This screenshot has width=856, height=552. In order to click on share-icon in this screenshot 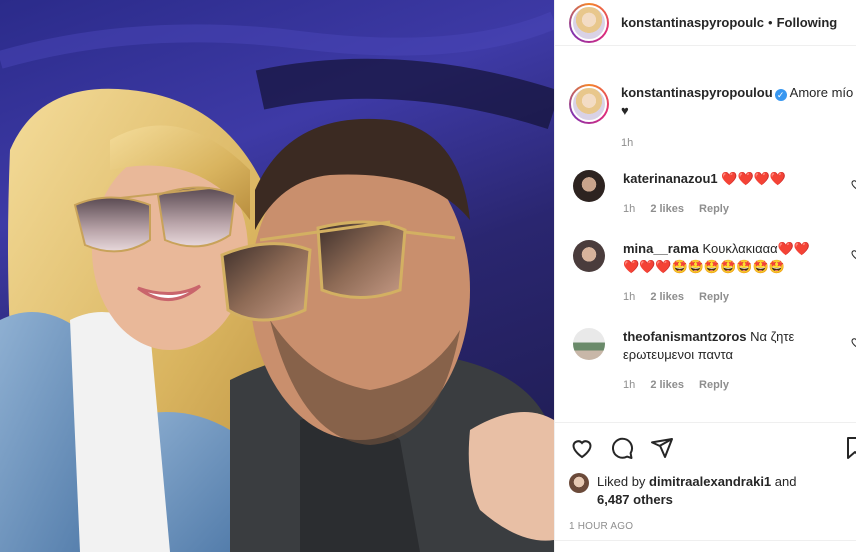, I will do `click(662, 448)`.